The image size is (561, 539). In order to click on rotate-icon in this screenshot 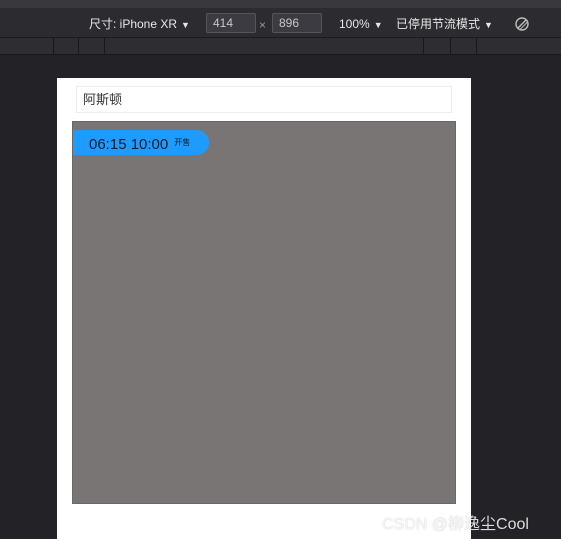, I will do `click(522, 24)`.